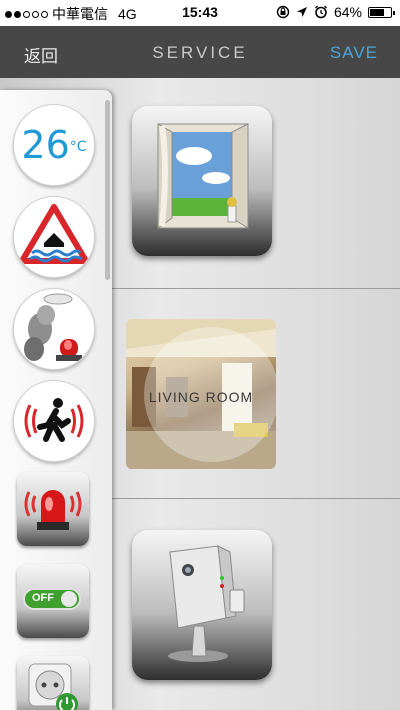 This screenshot has width=400, height=710. I want to click on living-room-tile: LIVING ROOM, so click(201, 394).